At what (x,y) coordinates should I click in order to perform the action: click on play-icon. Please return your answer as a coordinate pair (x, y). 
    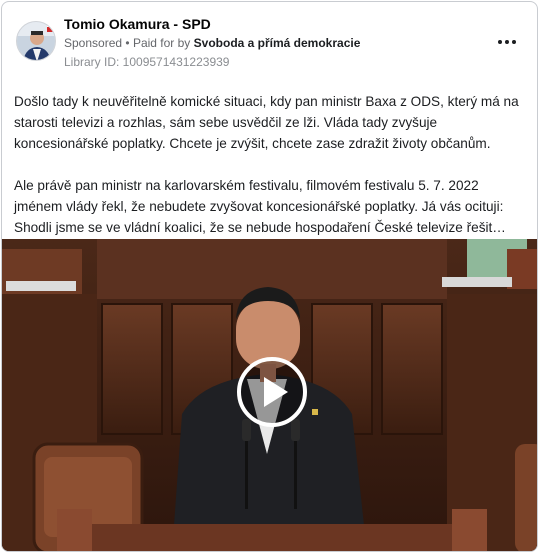
    Looking at the image, I should click on (272, 392).